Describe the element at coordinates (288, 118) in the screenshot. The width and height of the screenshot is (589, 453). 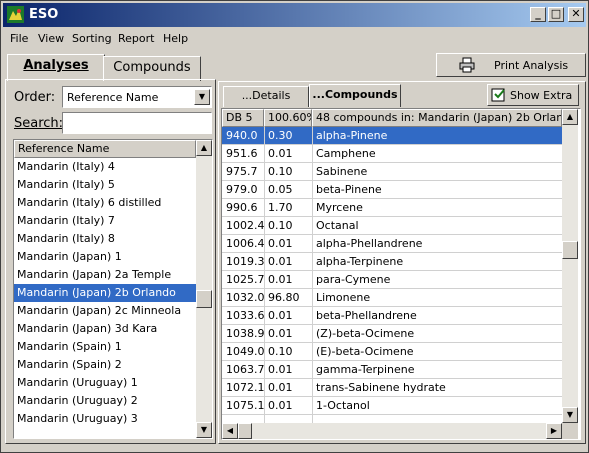
I see `col-header-percent: 100.60%` at that location.